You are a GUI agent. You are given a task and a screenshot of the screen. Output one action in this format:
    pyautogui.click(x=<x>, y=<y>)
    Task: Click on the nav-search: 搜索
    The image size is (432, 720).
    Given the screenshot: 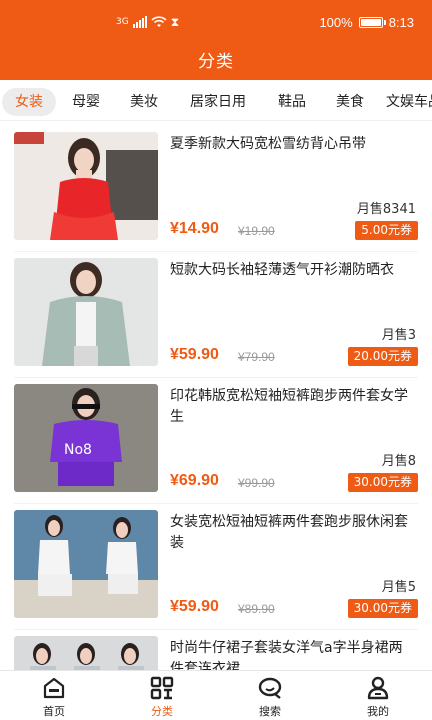 What is the action you would take?
    pyautogui.click(x=270, y=695)
    